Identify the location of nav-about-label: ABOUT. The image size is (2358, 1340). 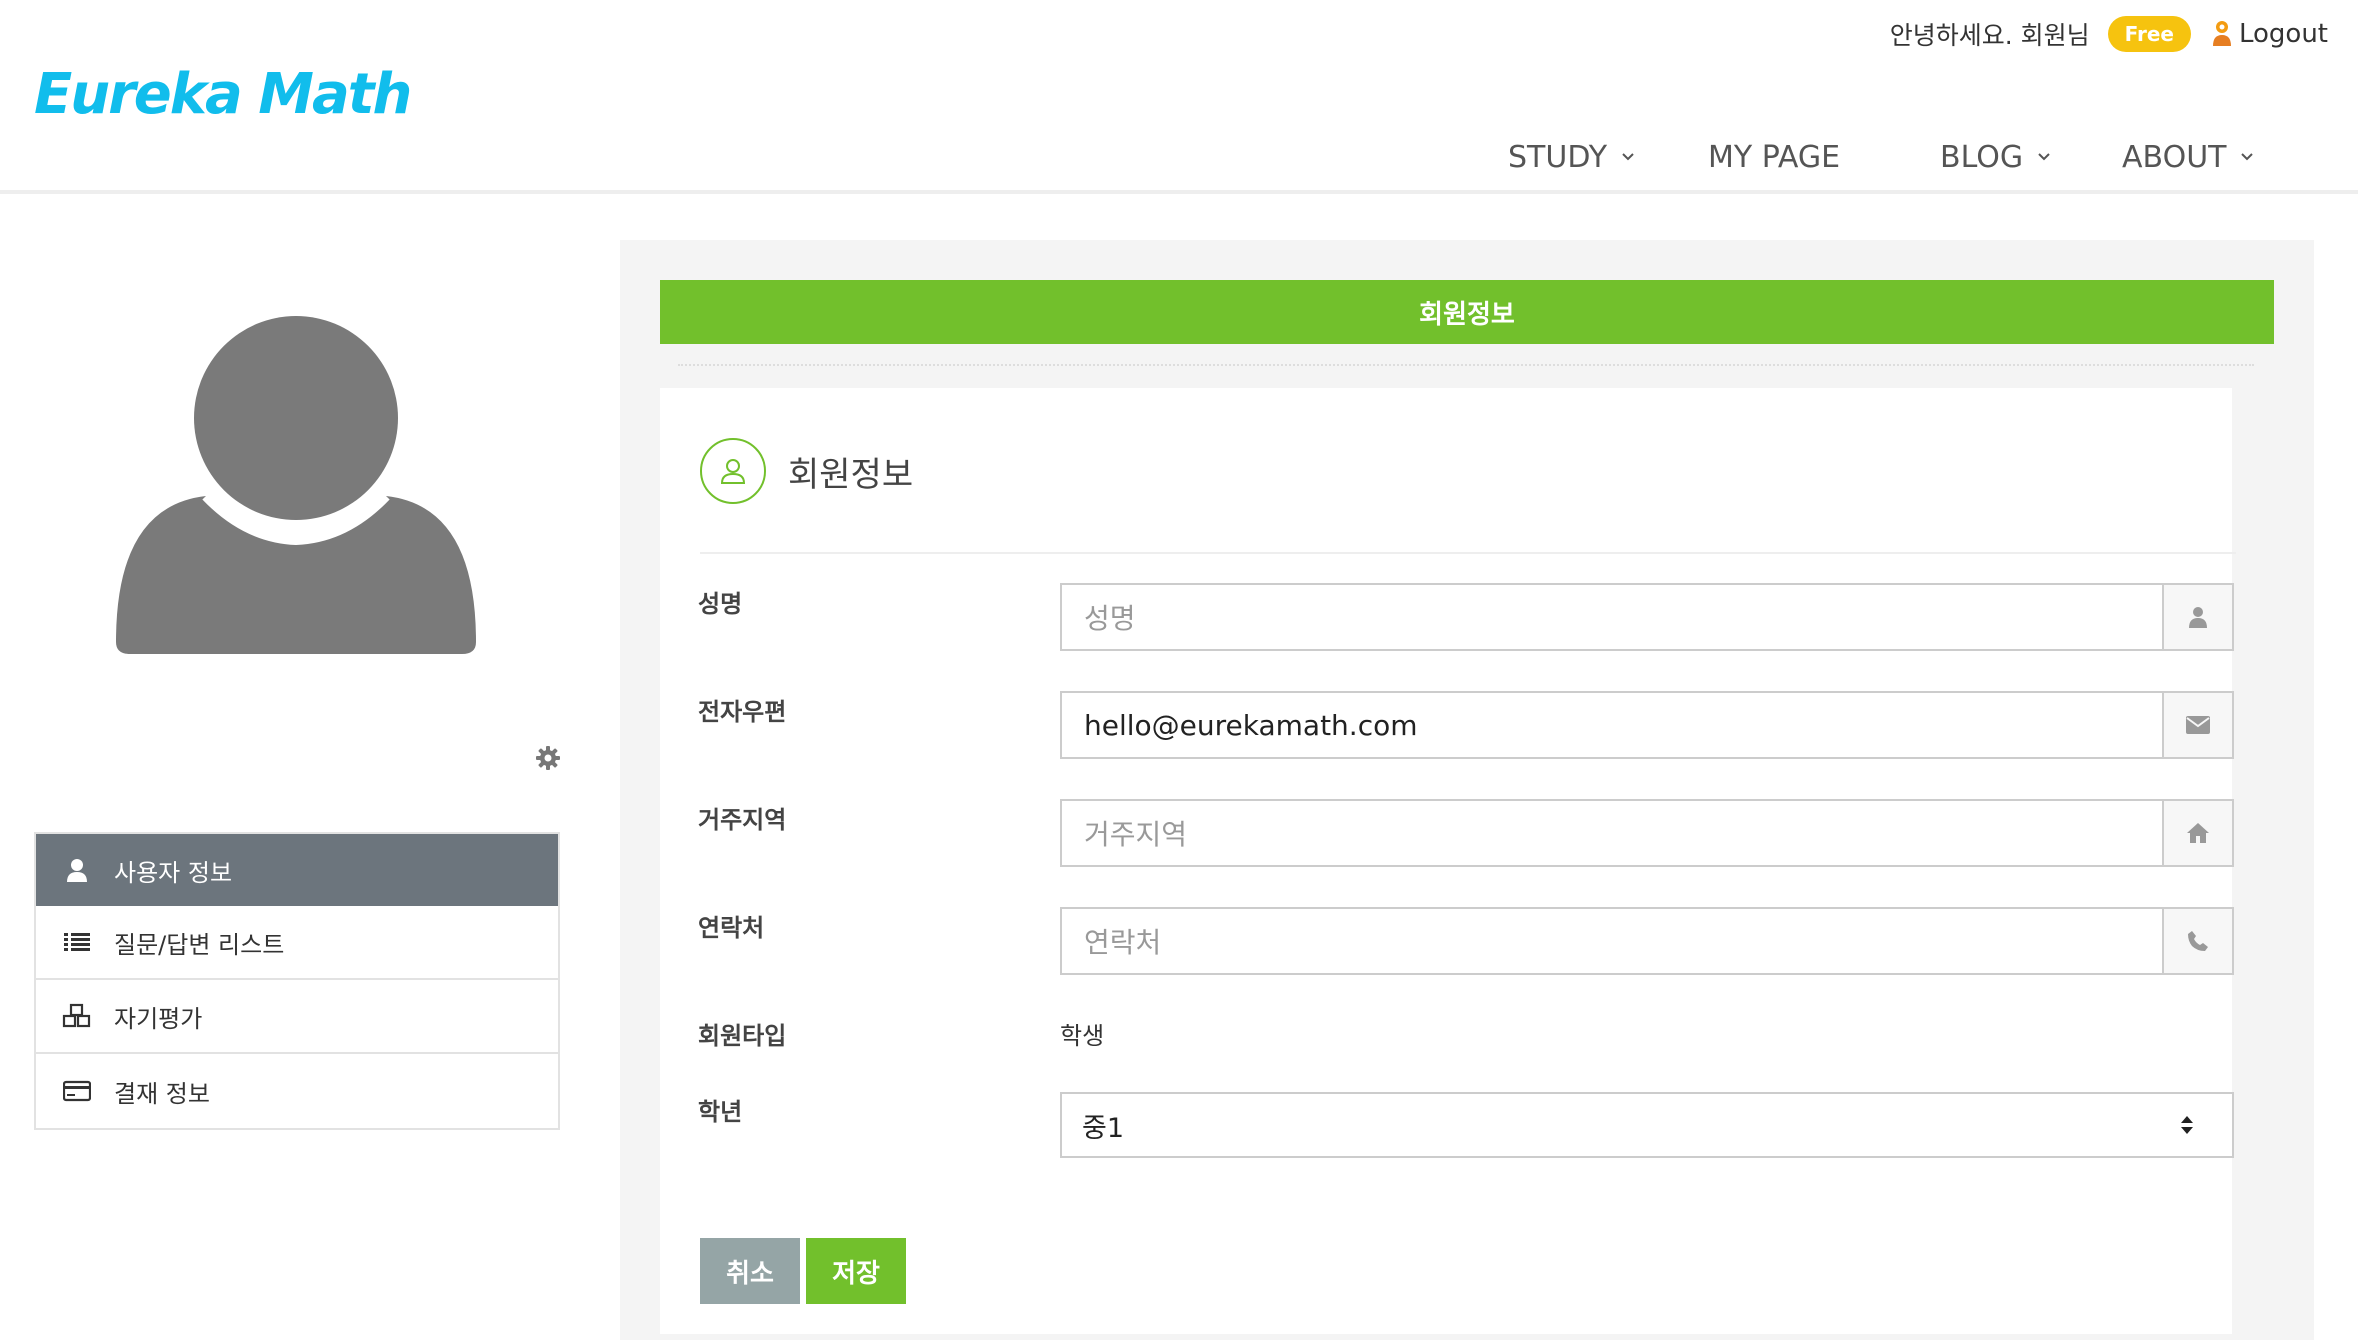
(2174, 157).